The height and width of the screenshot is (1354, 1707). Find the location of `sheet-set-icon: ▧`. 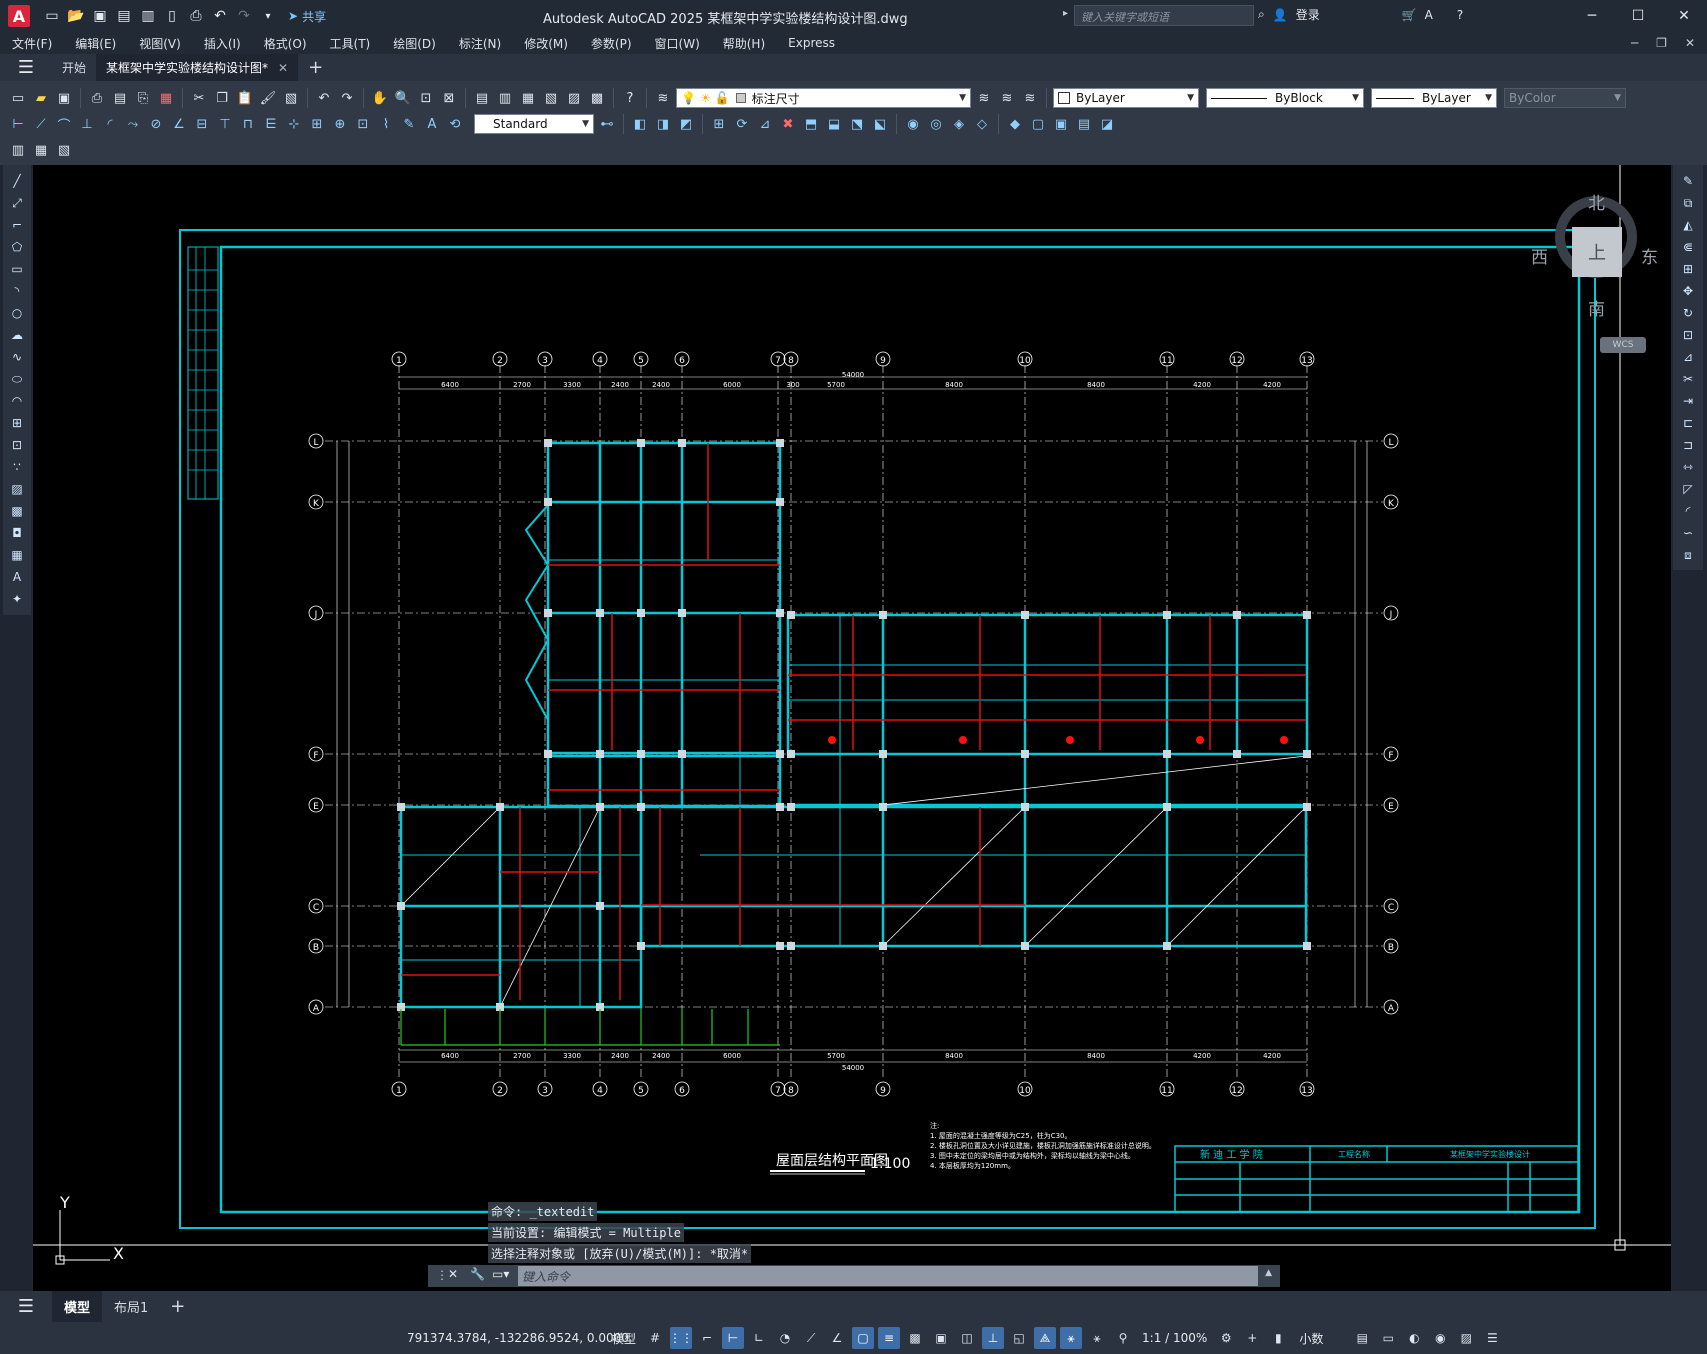

sheet-set-icon: ▧ is located at coordinates (551, 98).